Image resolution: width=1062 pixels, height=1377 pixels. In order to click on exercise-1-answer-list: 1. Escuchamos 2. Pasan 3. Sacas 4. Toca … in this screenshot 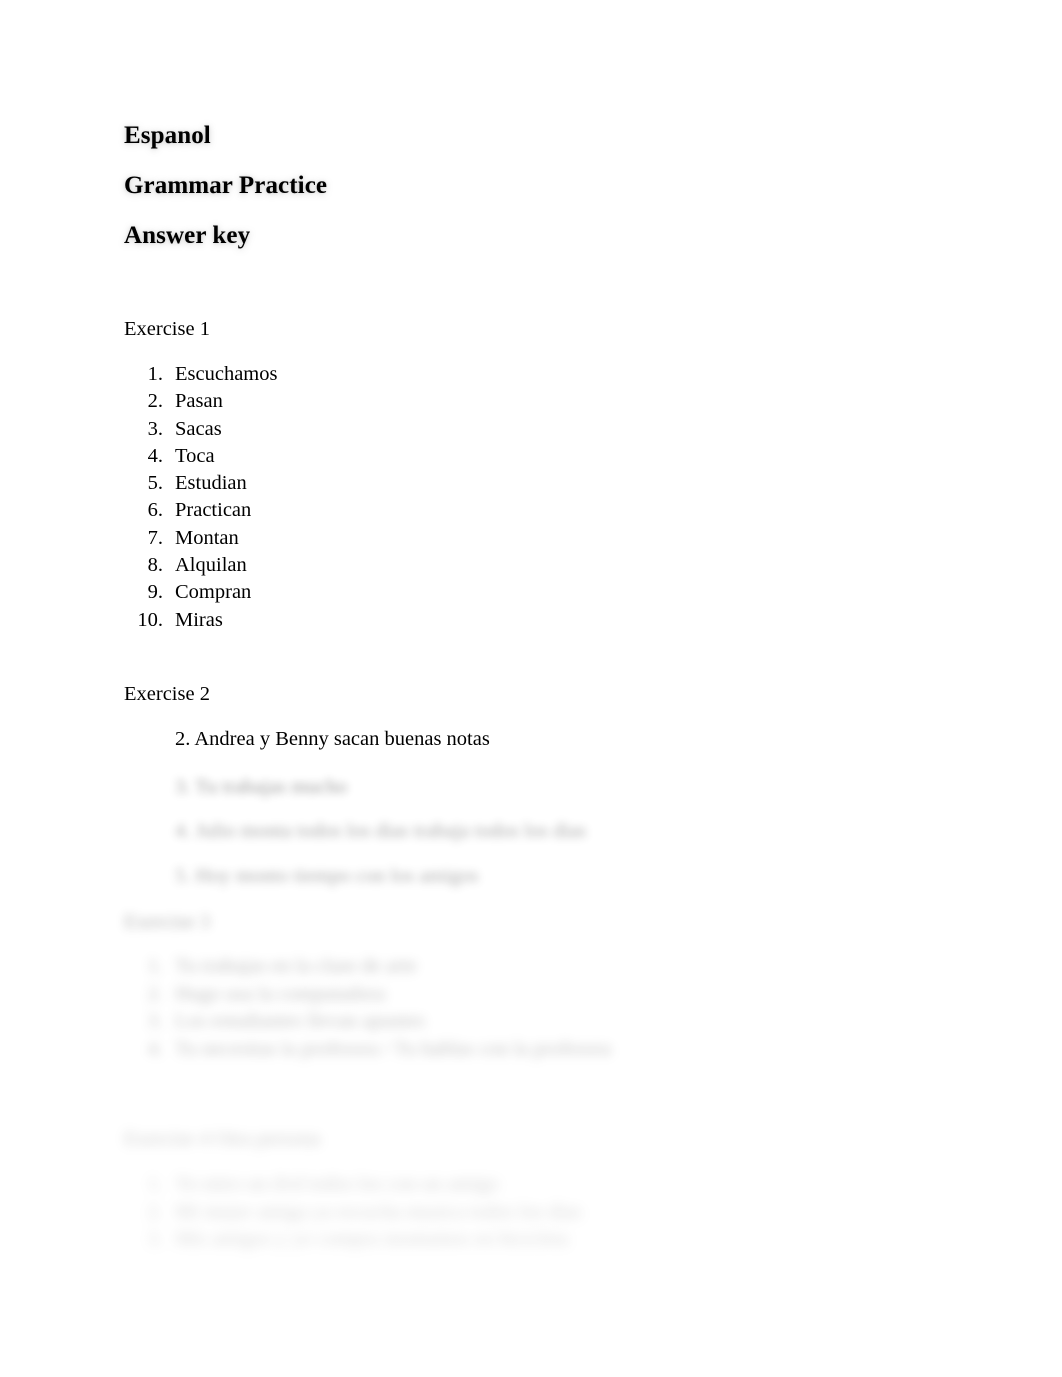, I will do `click(200, 497)`.